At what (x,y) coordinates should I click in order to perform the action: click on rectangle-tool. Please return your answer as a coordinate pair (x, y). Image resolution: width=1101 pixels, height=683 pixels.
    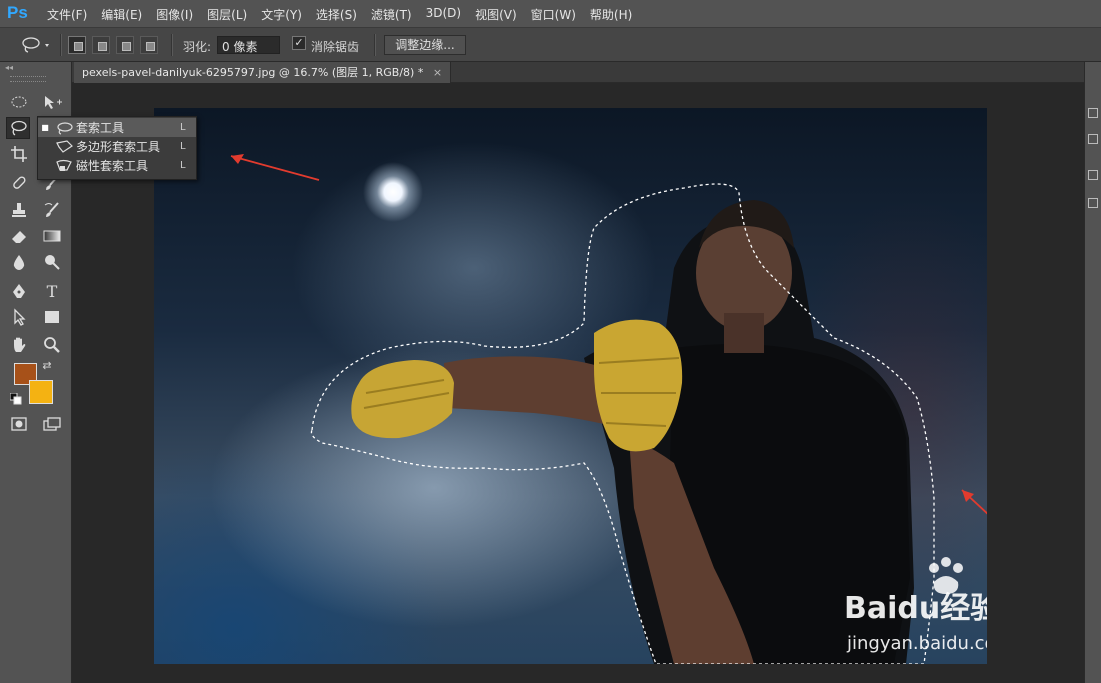
    Looking at the image, I should click on (52, 317).